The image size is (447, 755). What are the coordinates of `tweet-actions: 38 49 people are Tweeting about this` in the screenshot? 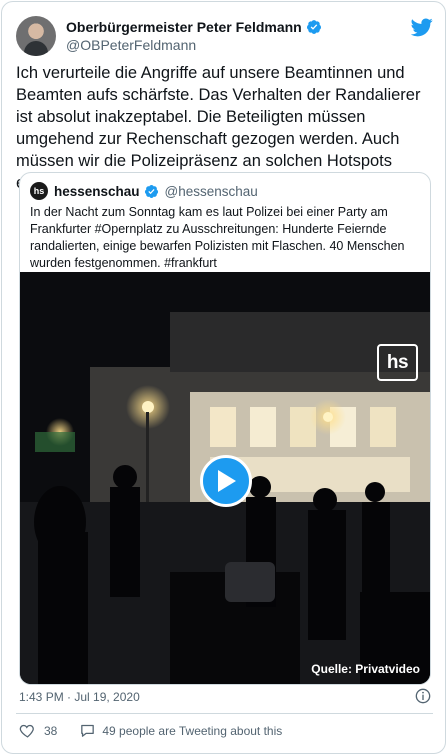 It's located at (150, 730).